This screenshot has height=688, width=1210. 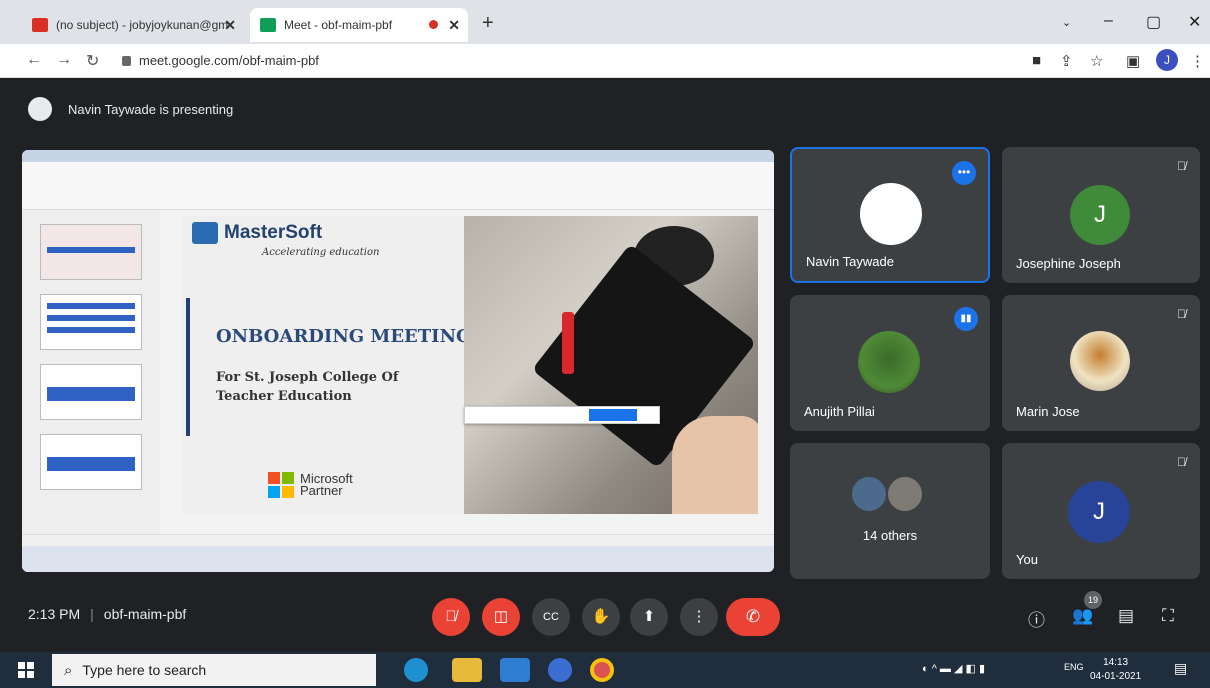 What do you see at coordinates (1082, 616) in the screenshot?
I see `people-icon: 👥` at bounding box center [1082, 616].